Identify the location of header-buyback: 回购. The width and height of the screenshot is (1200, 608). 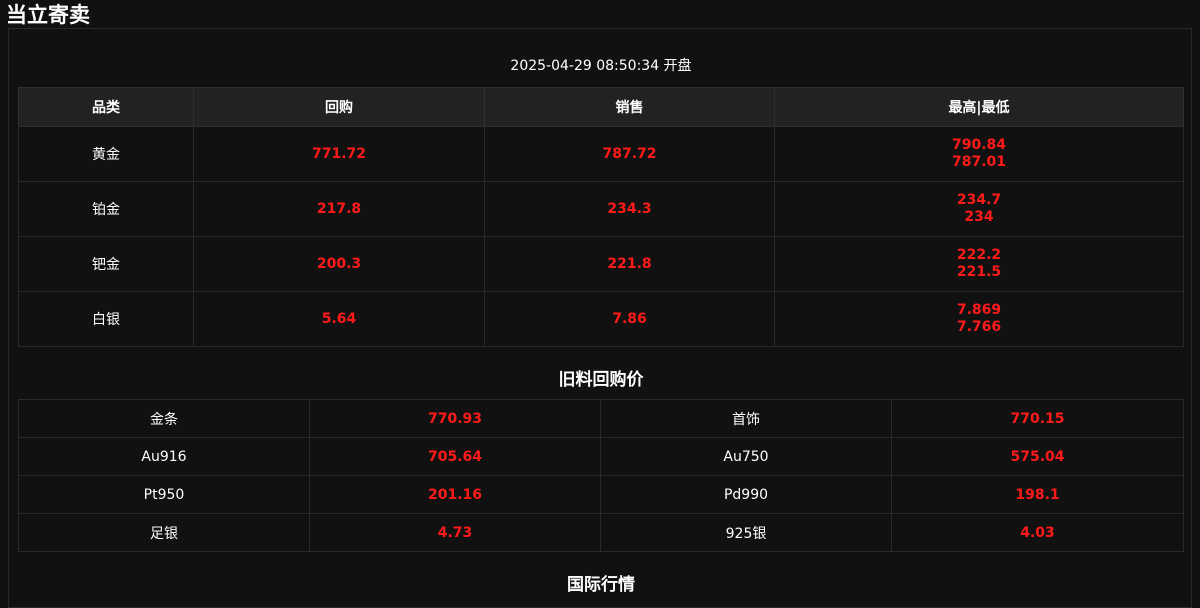
(339, 107).